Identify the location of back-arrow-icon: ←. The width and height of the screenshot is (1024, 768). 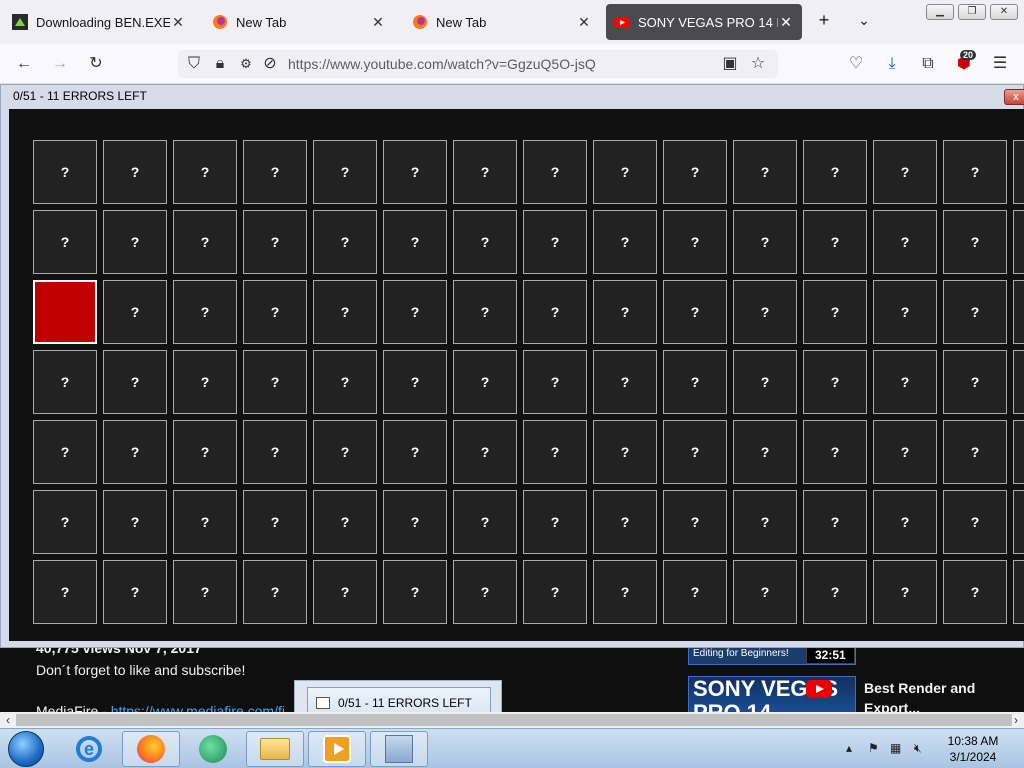
(24, 64).